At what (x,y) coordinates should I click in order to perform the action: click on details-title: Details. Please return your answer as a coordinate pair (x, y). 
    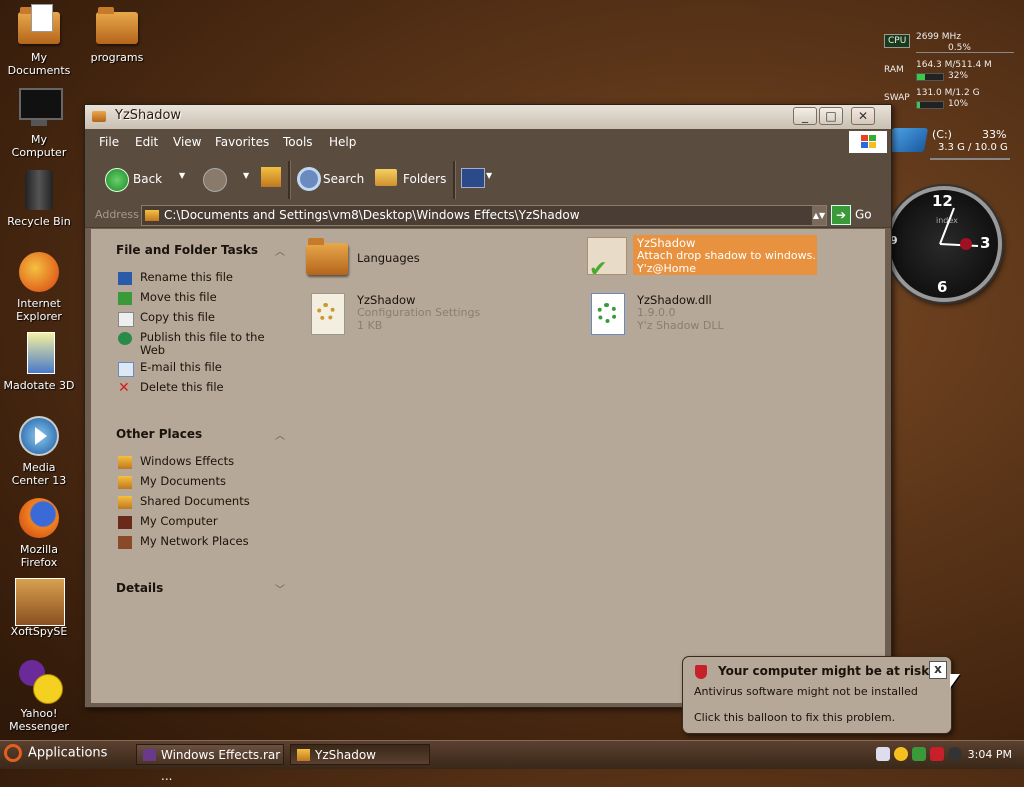
    Looking at the image, I should click on (139, 588).